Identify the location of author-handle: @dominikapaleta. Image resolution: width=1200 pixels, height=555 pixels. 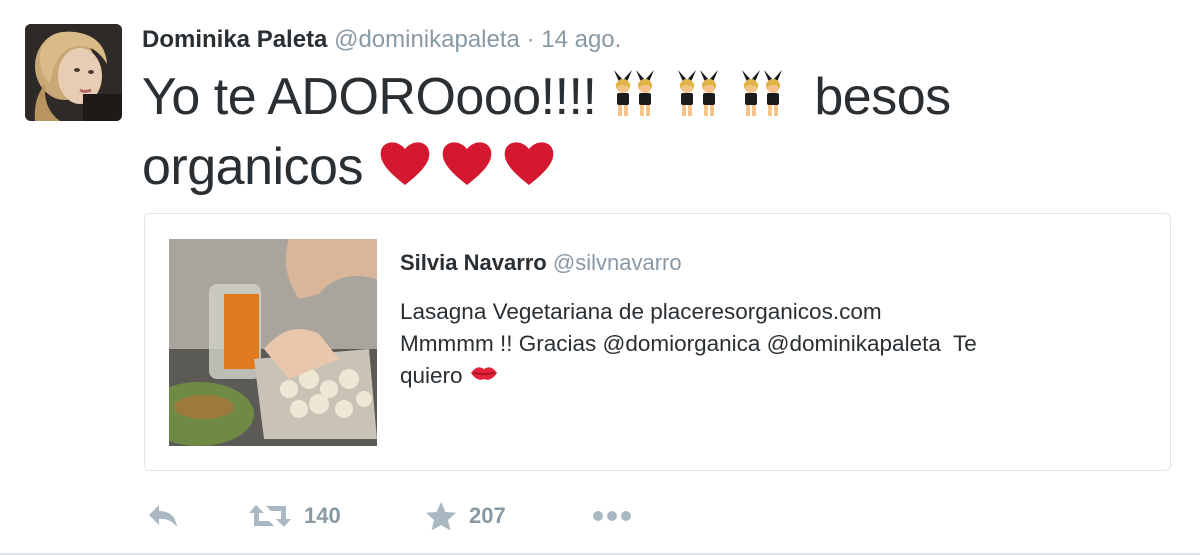
(427, 39).